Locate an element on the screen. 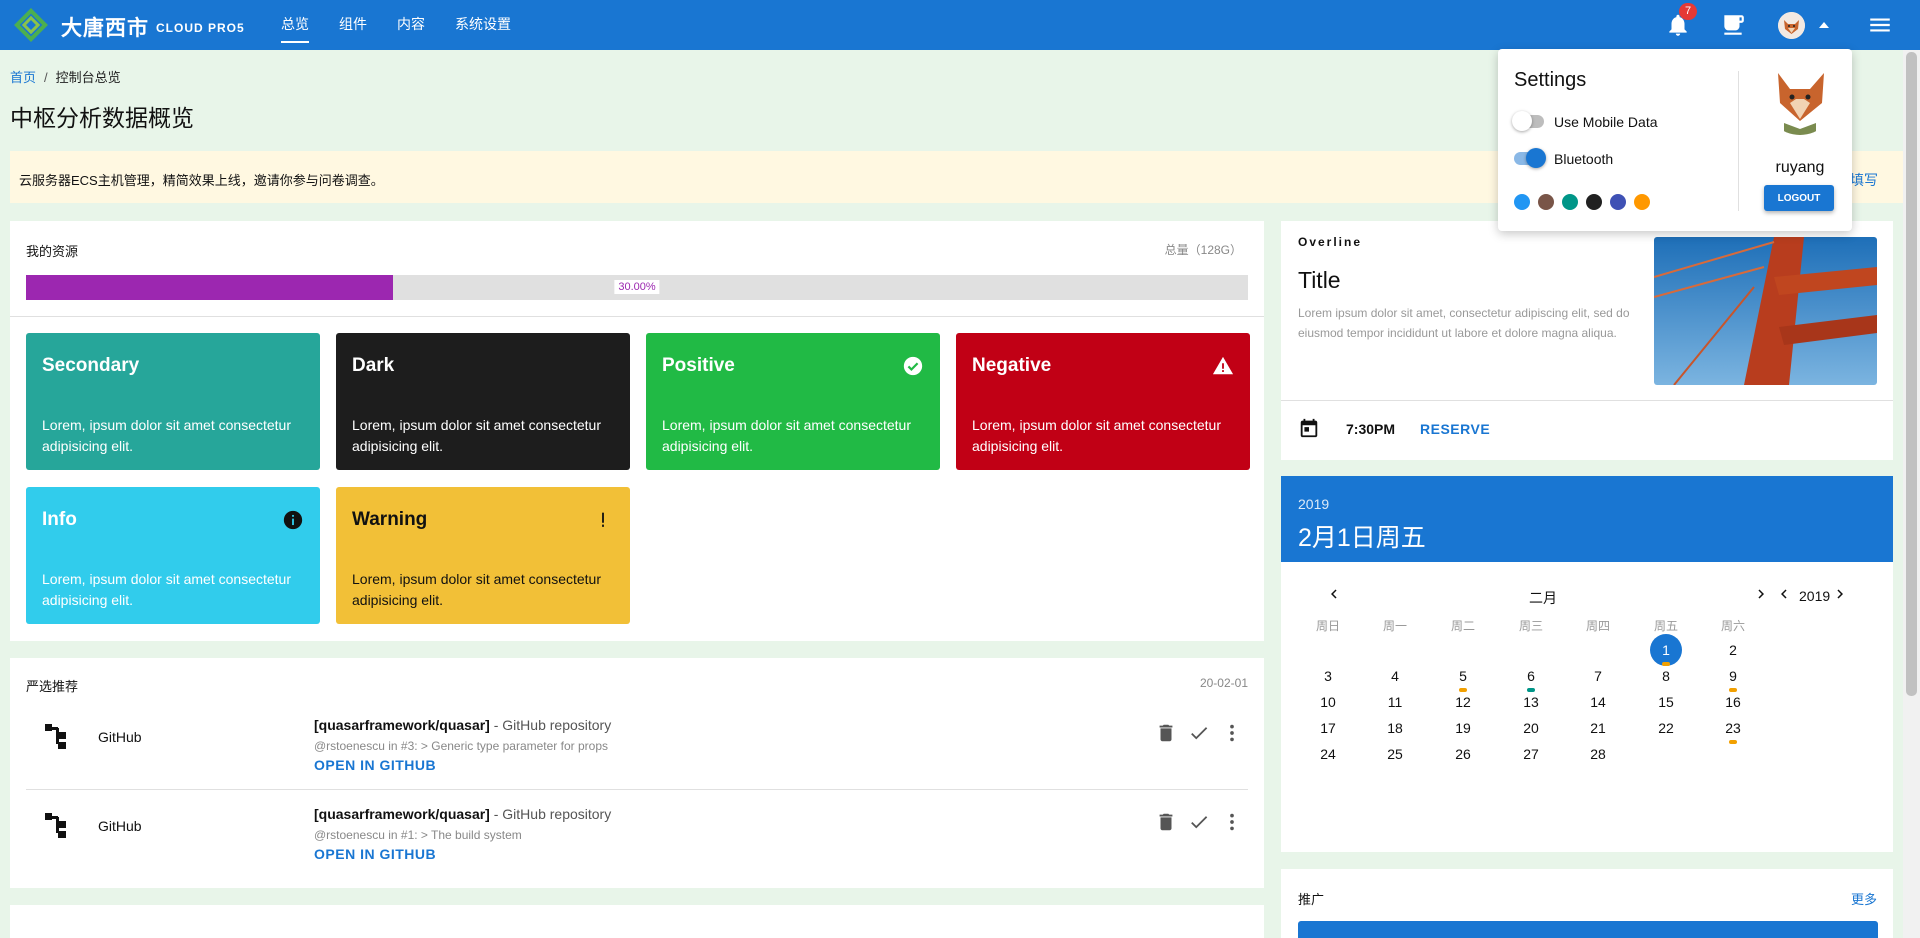  settings-title: Settings is located at coordinates (1550, 80).